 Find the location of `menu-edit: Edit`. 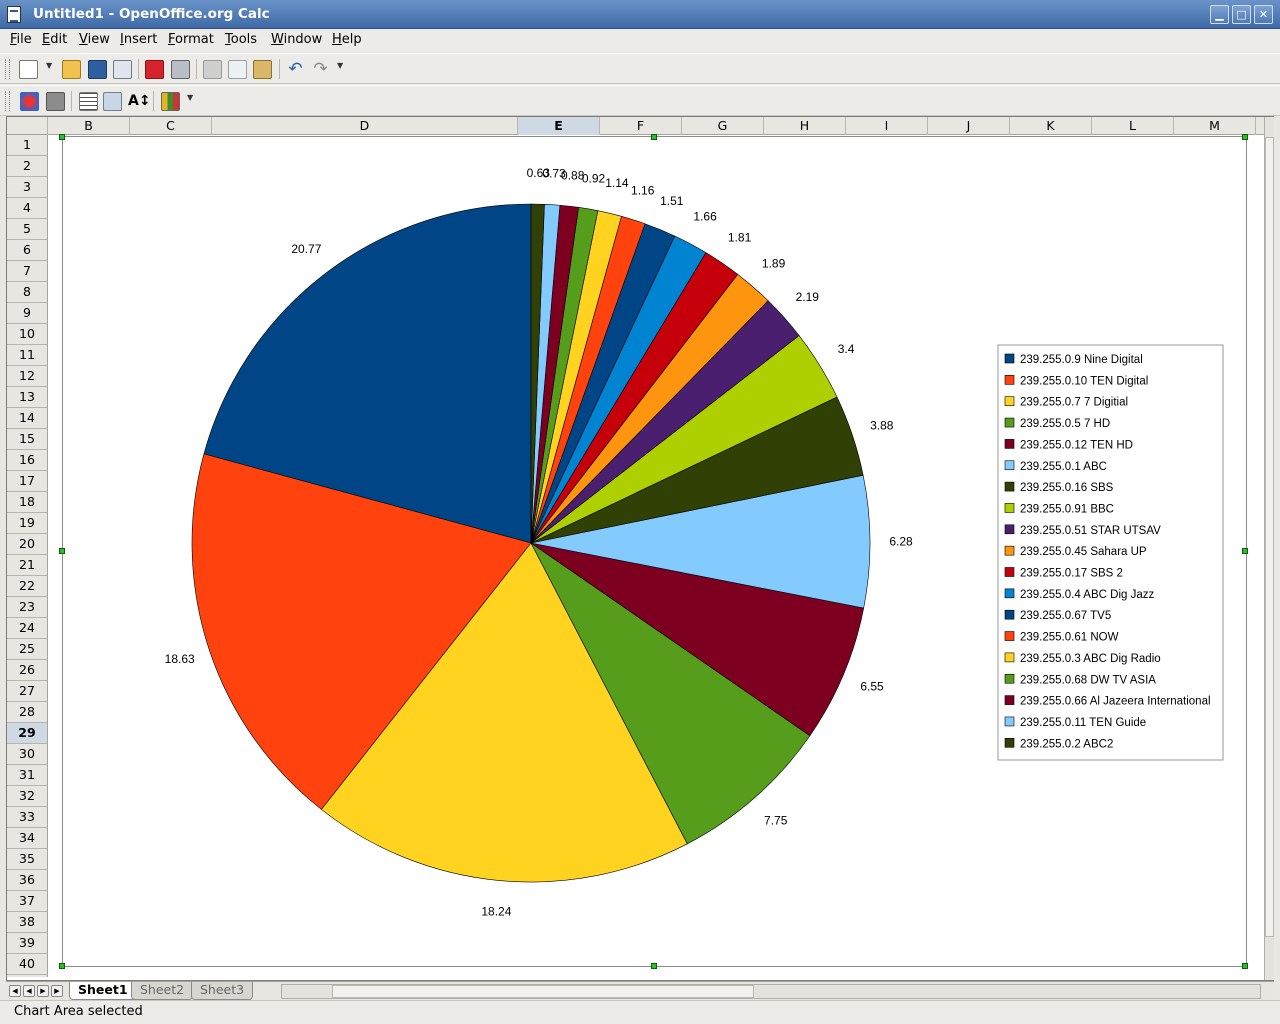

menu-edit: Edit is located at coordinates (54, 39).